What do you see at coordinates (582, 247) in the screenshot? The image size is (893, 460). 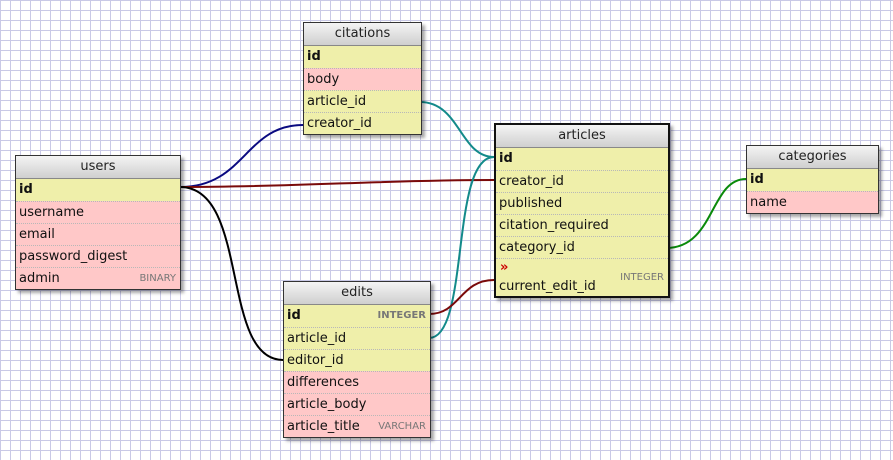 I see `field-articles-category-id: category_id` at bounding box center [582, 247].